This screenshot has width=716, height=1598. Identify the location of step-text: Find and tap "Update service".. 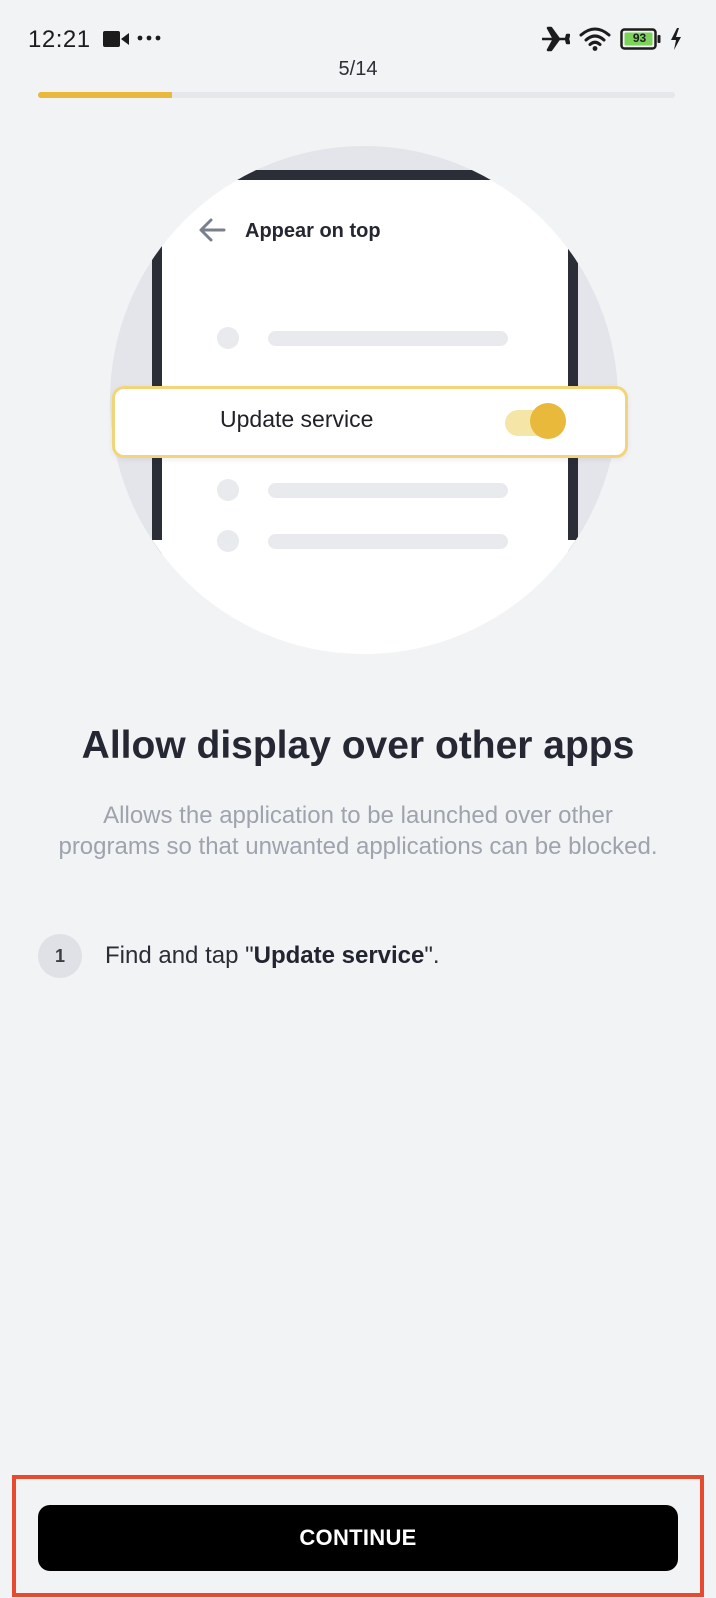
(272, 956).